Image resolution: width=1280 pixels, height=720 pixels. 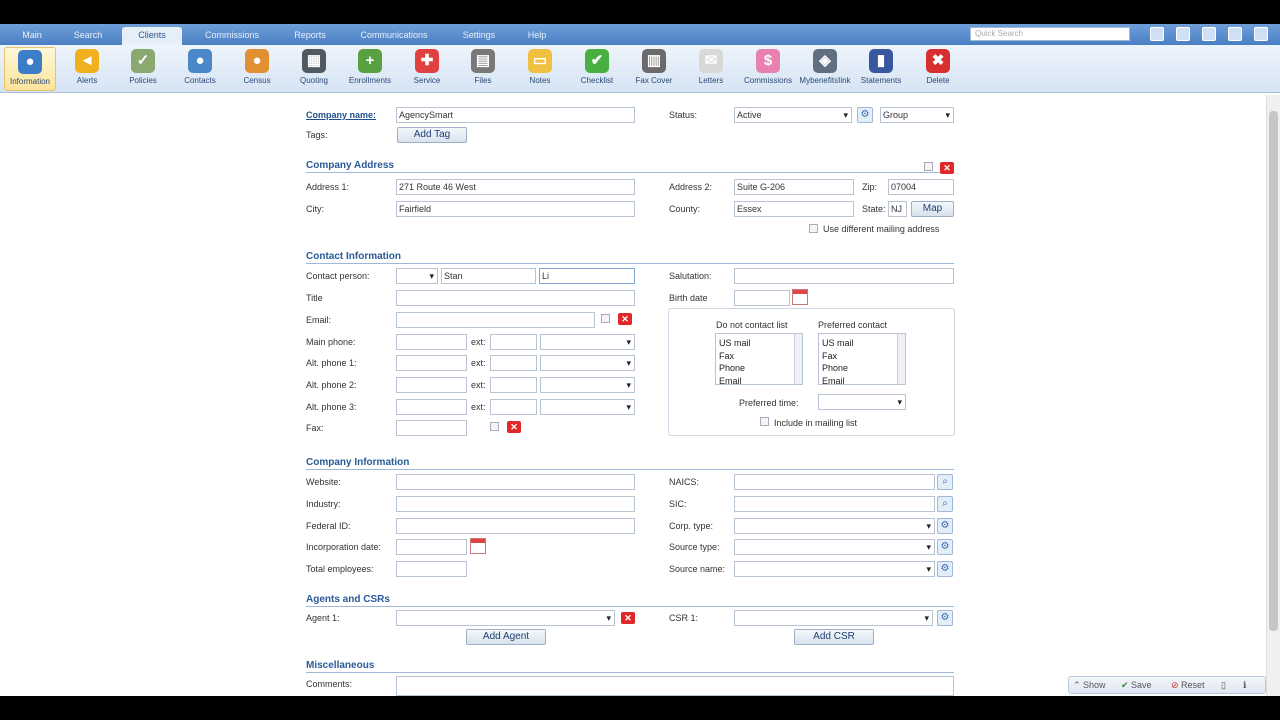 What do you see at coordinates (794, 187) in the screenshot?
I see `address2-input: Suite G-206` at bounding box center [794, 187].